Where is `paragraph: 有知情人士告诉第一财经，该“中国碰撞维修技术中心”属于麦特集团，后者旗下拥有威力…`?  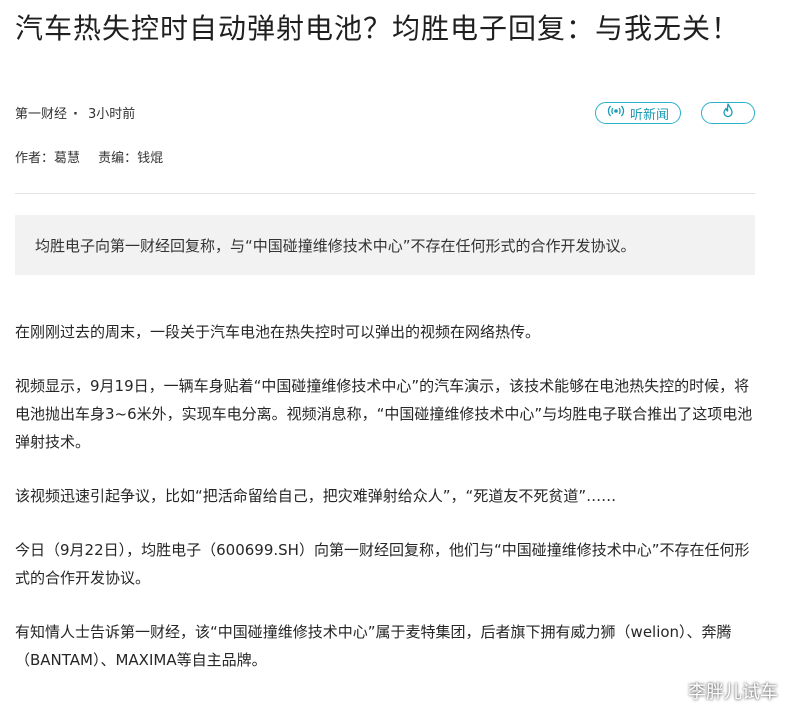
paragraph: 有知情人士告诉第一财经，该“中国碰撞维修技术中心”属于麦特集团，后者旗下拥有威力… is located at coordinates (373, 646).